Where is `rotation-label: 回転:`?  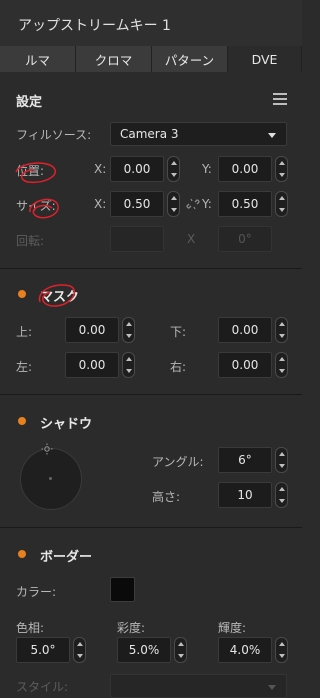
rotation-label: 回転: is located at coordinates (30, 241).